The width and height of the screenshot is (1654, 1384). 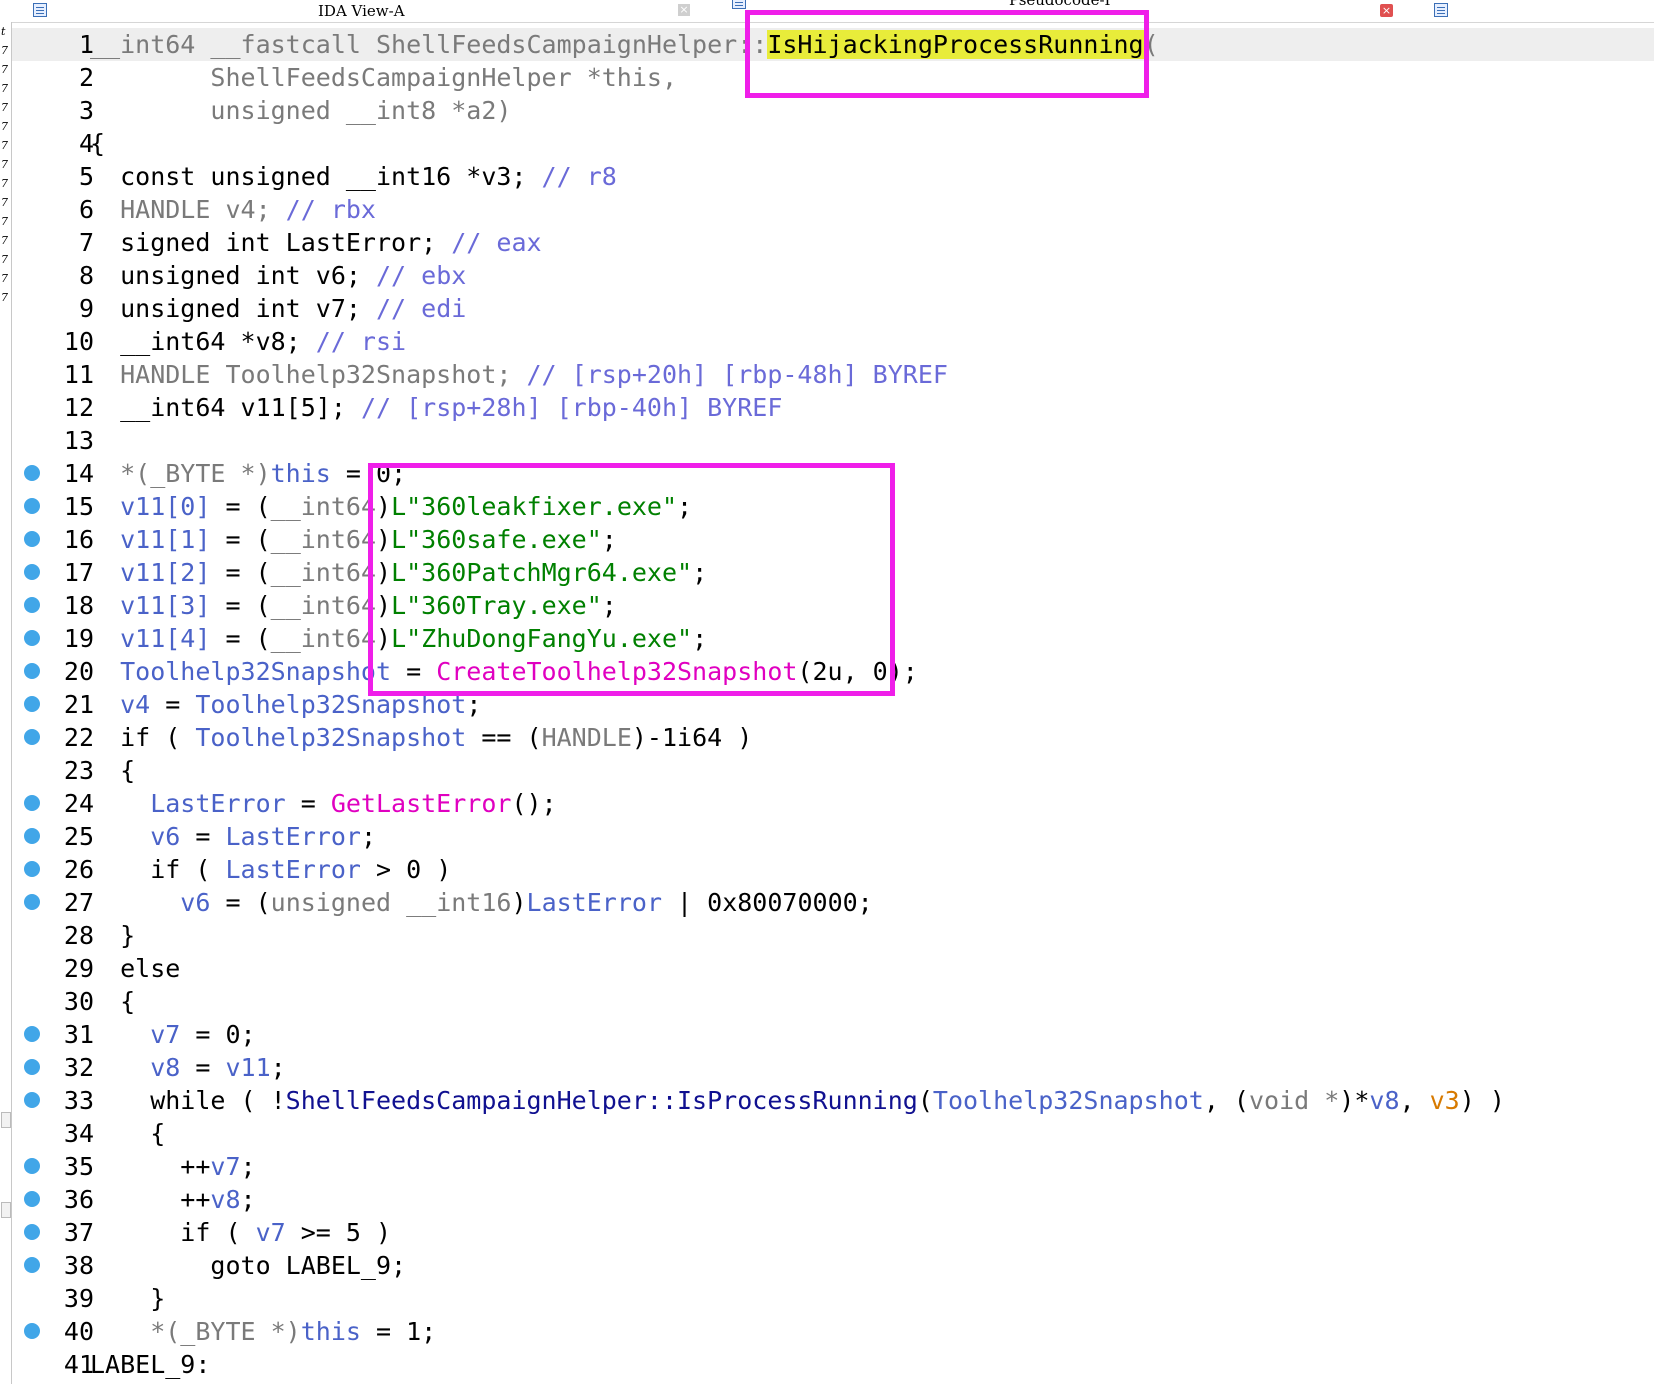 I want to click on code-line: 21 v4 = Toolhelp32Snapshot;, so click(x=833, y=704).